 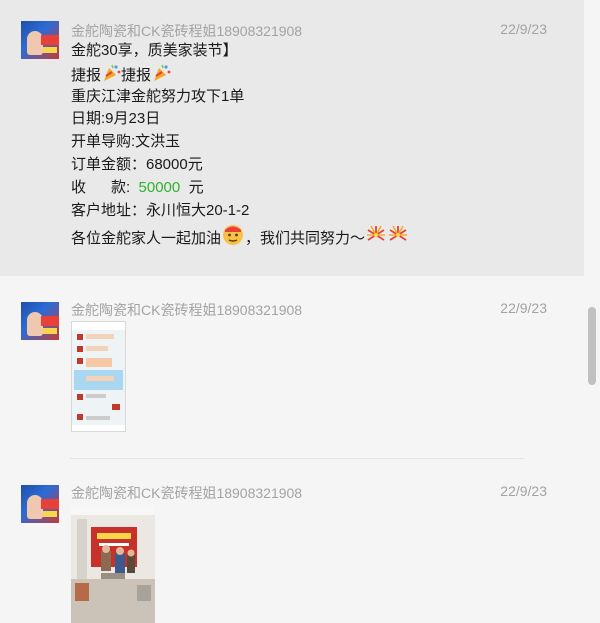 What do you see at coordinates (158, 96) in the screenshot?
I see `text-line: 重庆江津金舵努力攻下1单` at bounding box center [158, 96].